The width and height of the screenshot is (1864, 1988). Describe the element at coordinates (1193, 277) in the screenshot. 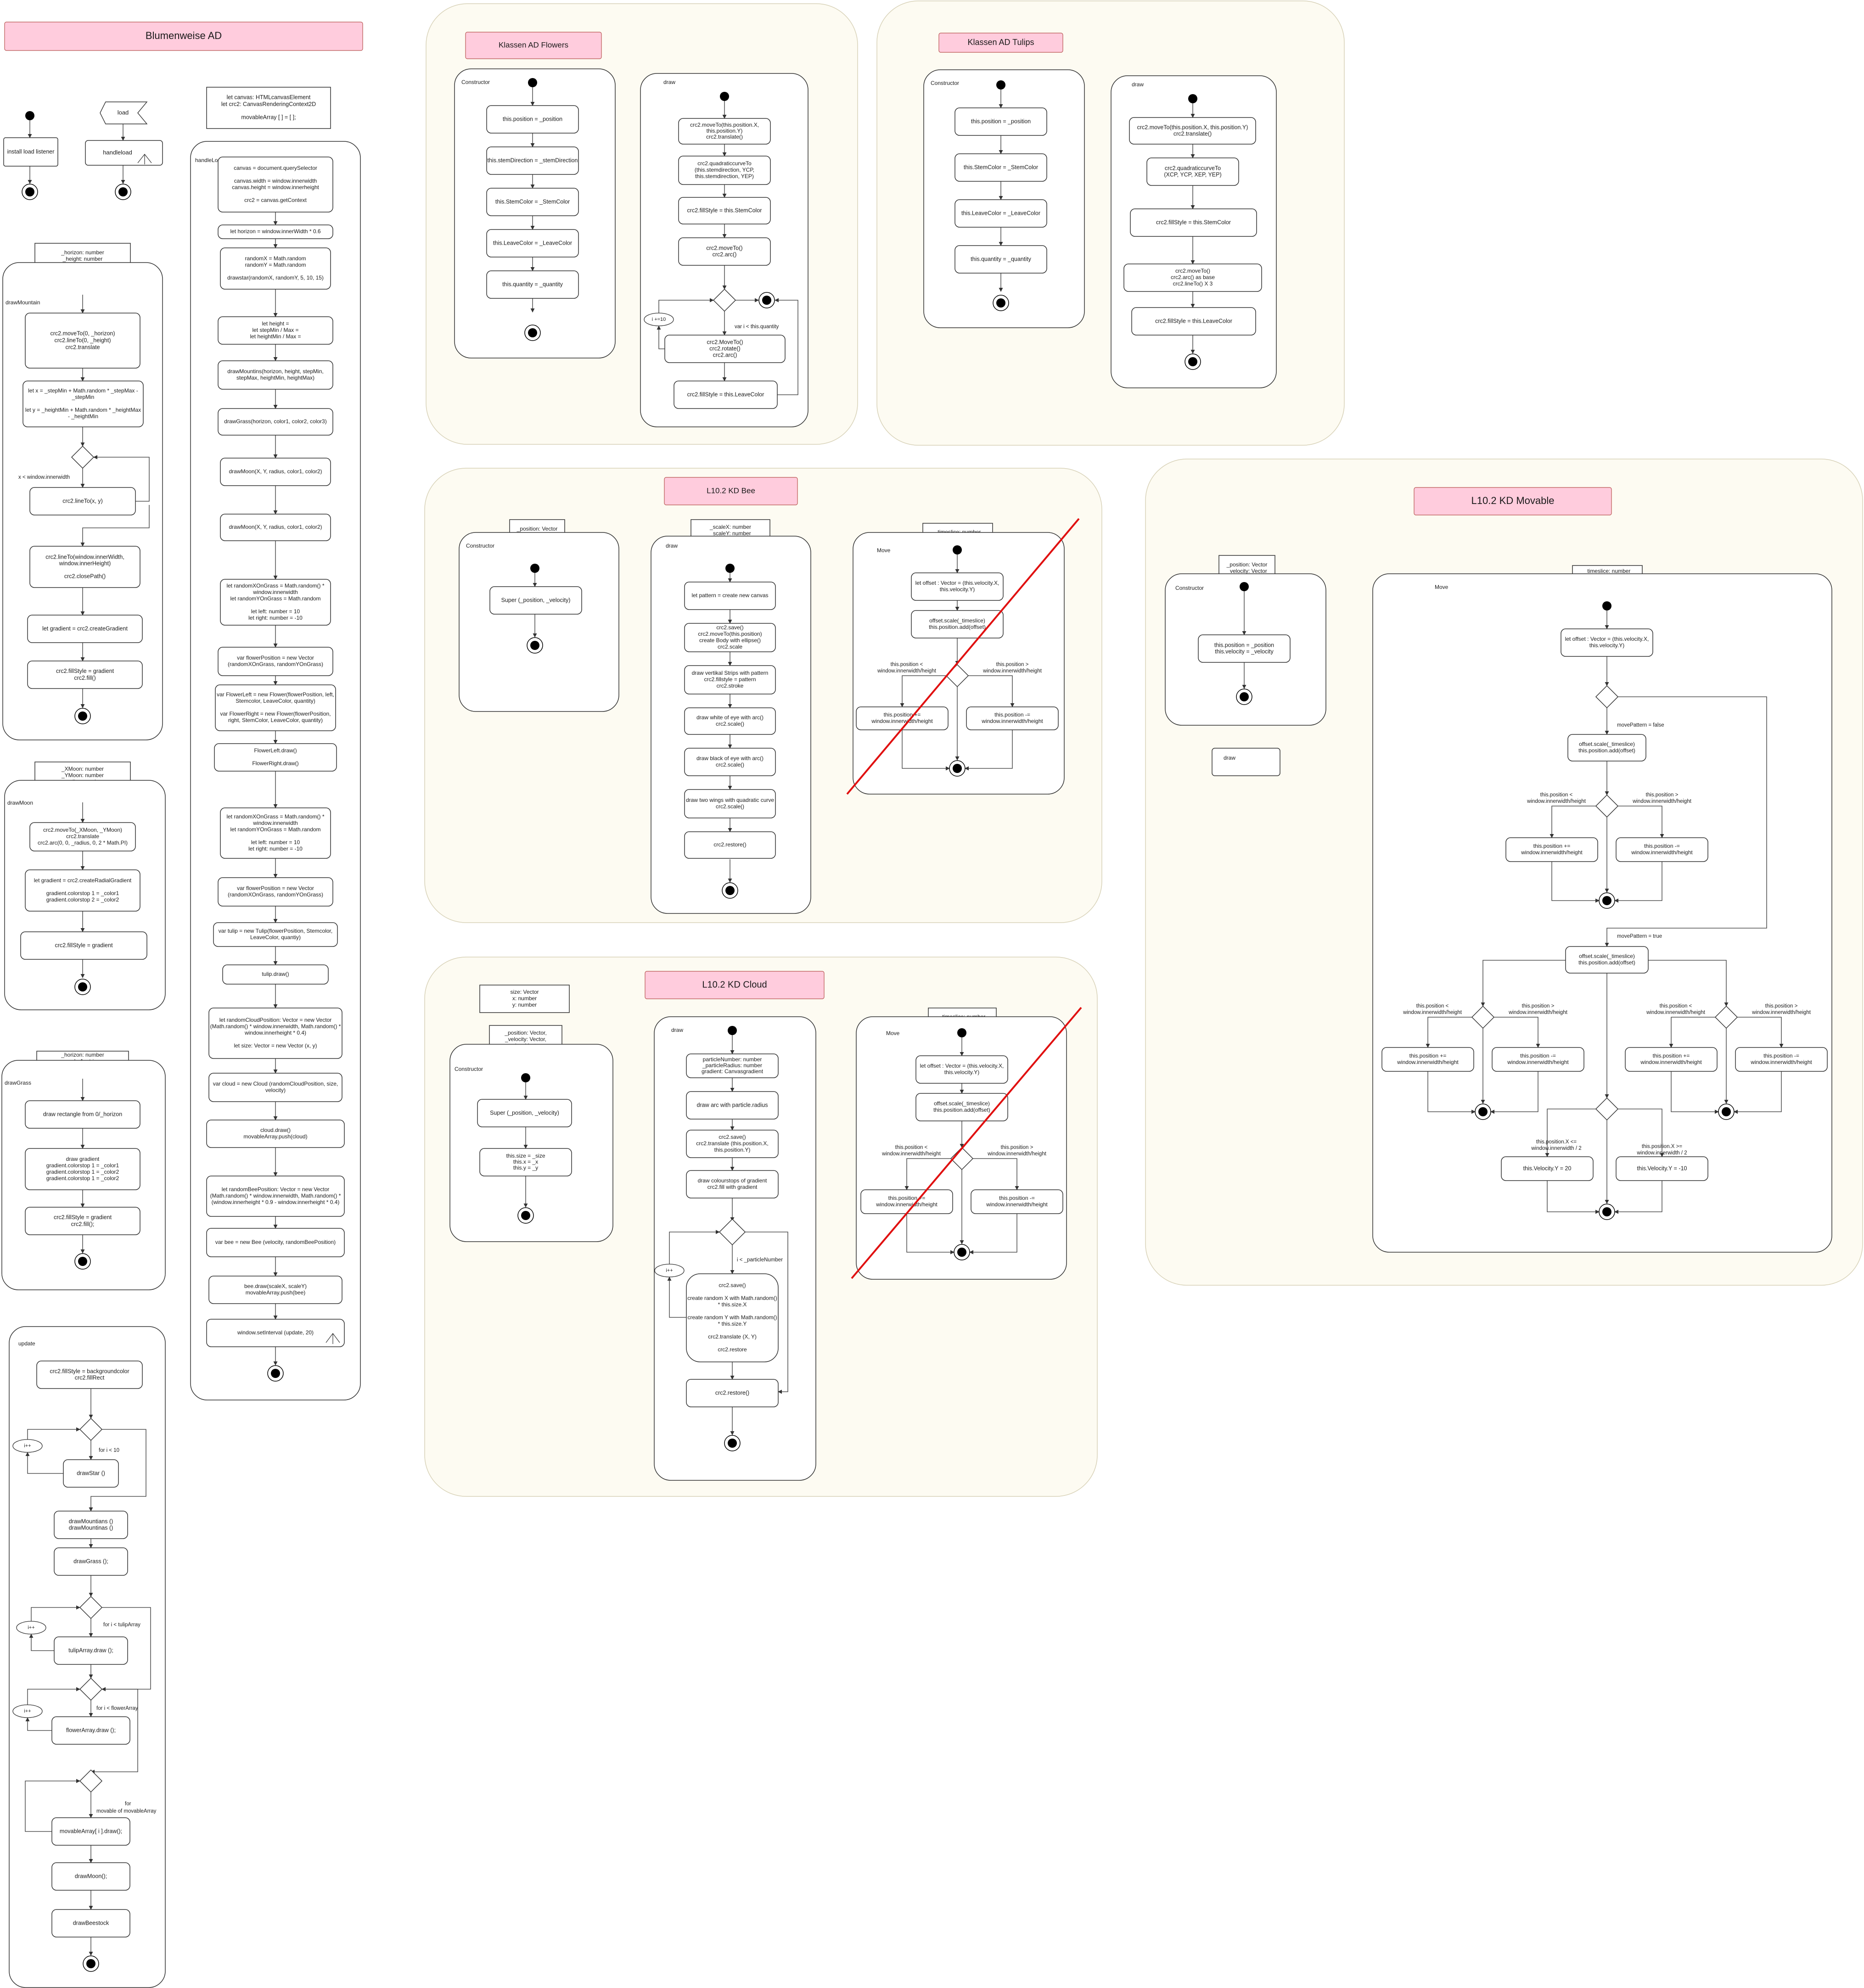

I see `text-label: crc2.arc() as base` at that location.